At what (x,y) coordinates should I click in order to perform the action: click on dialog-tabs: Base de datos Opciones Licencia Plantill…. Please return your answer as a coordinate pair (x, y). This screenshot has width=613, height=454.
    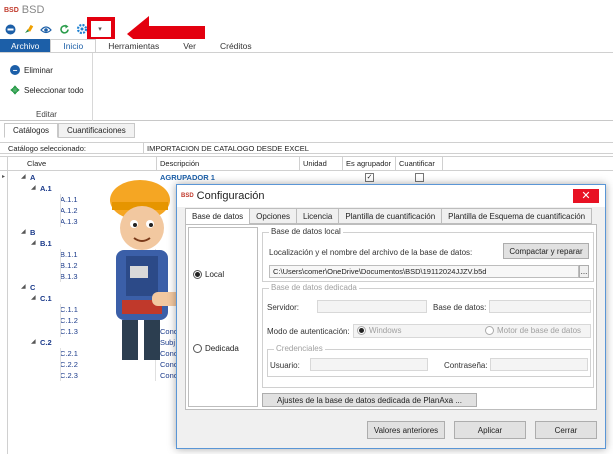
    Looking at the image, I should click on (389, 216).